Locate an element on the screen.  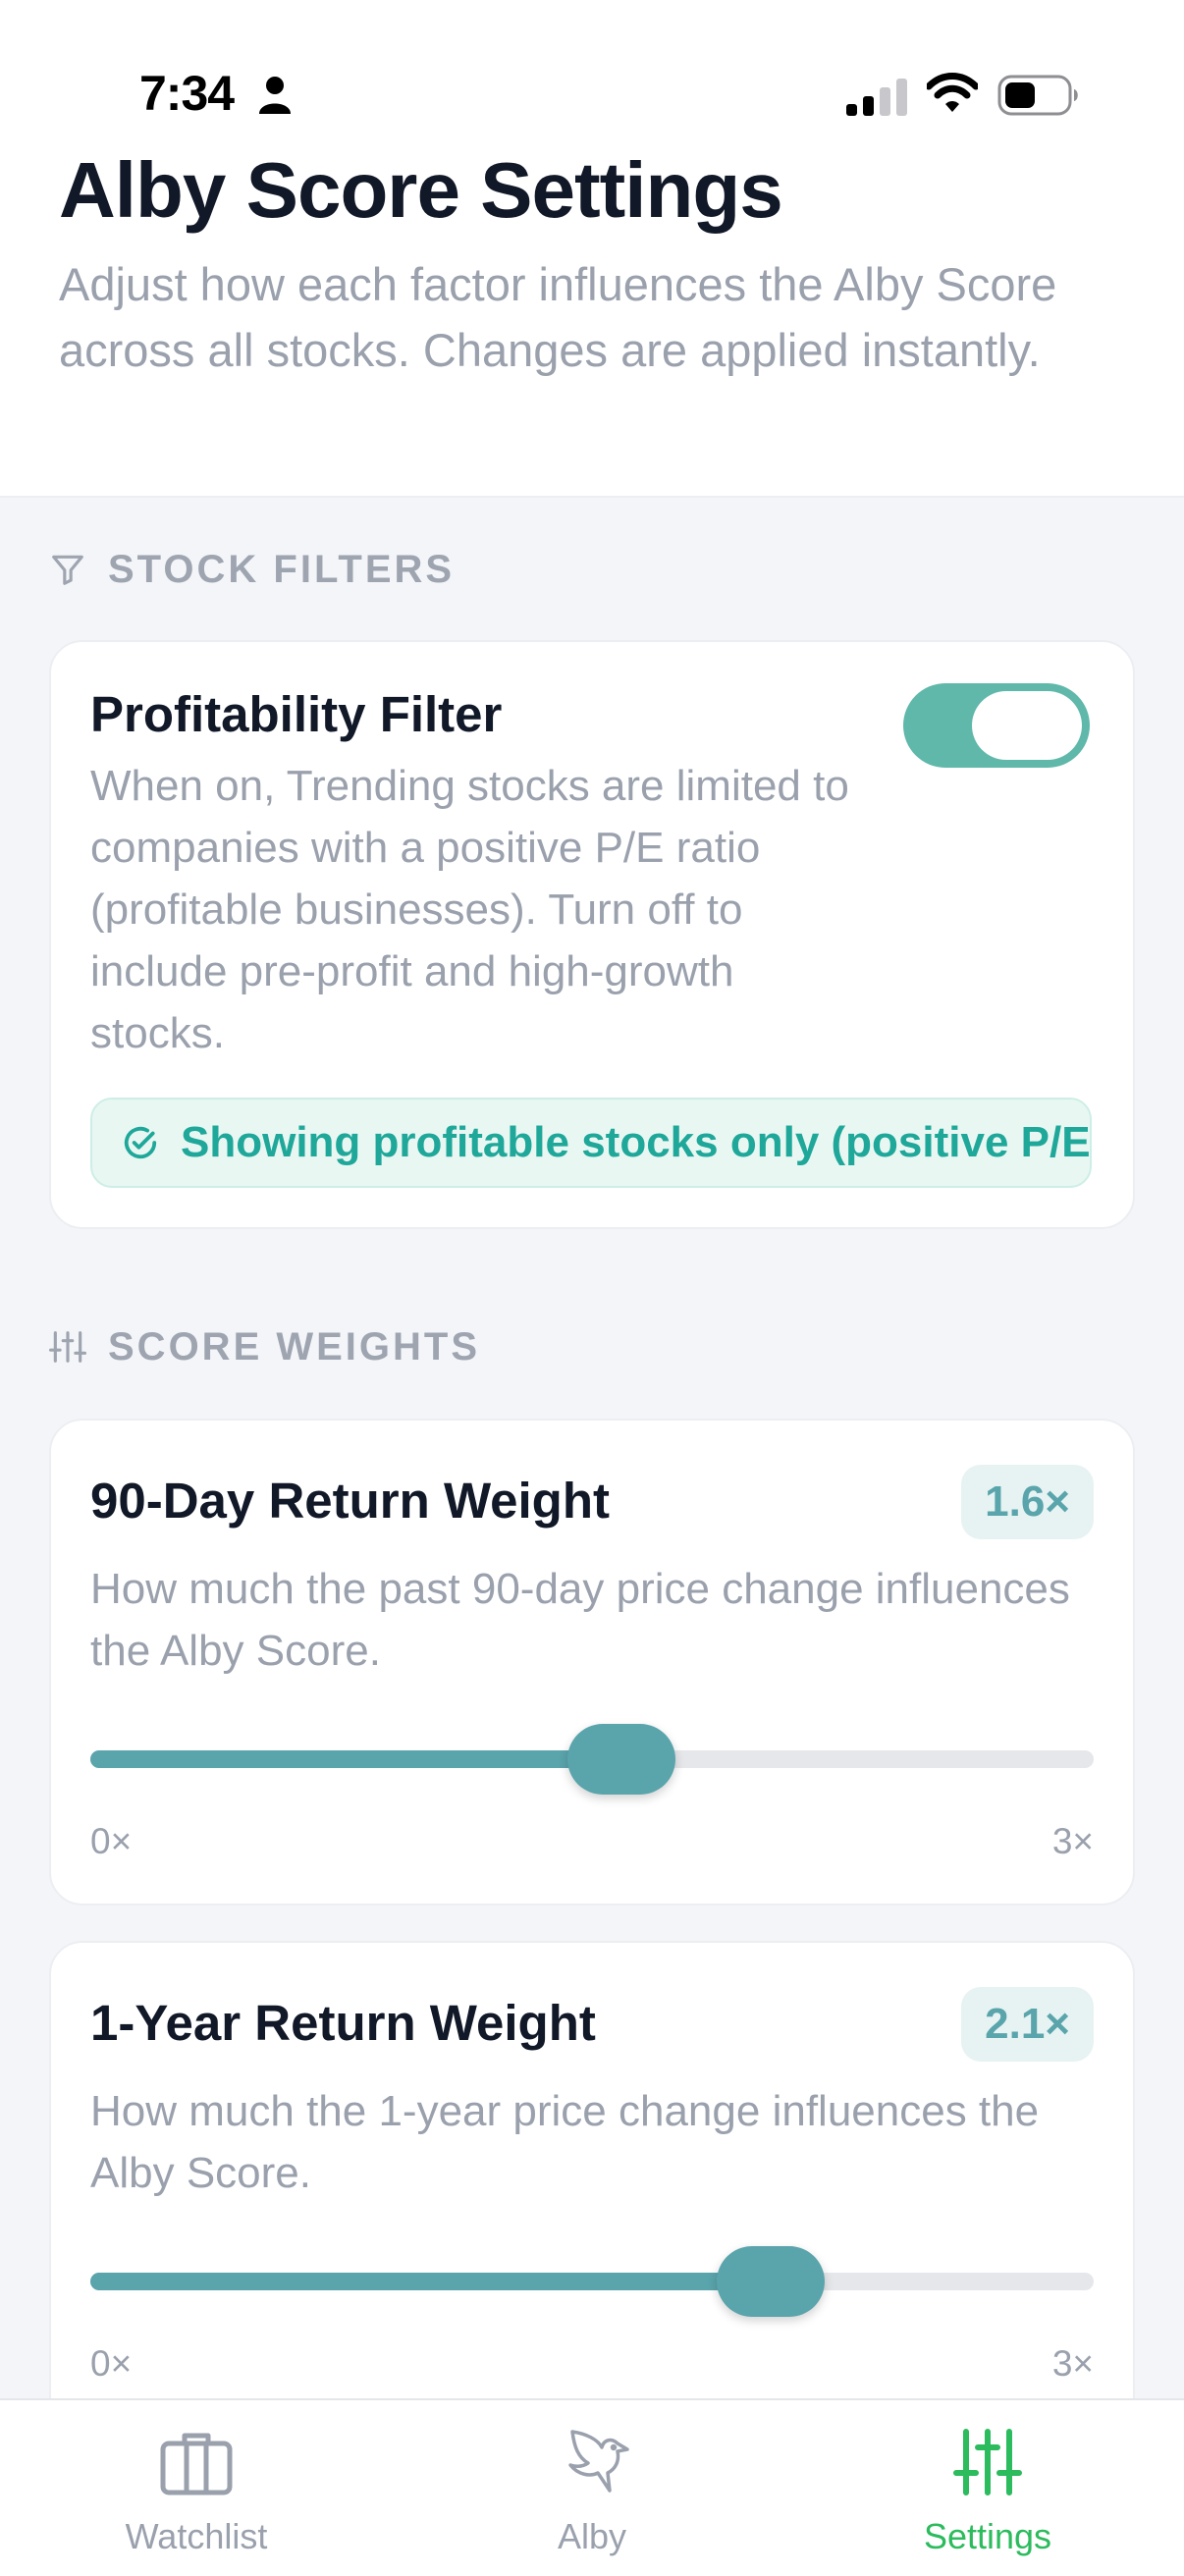
toggle-knob is located at coordinates (1027, 725).